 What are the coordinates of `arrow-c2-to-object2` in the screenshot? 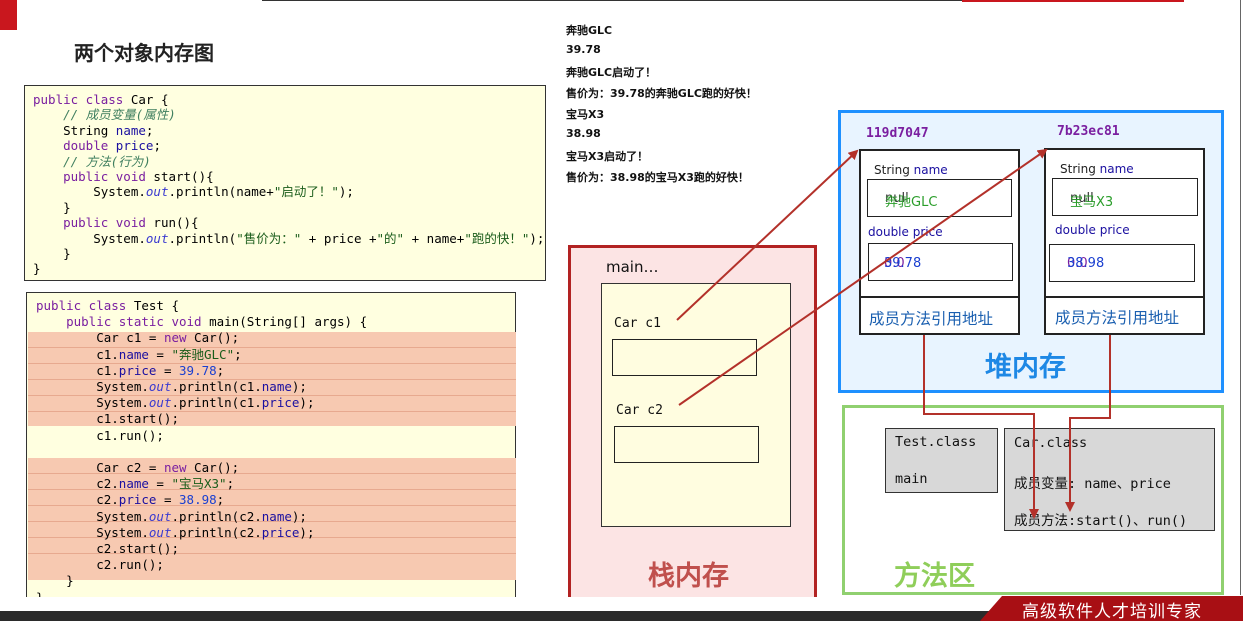 It's located at (863, 277).